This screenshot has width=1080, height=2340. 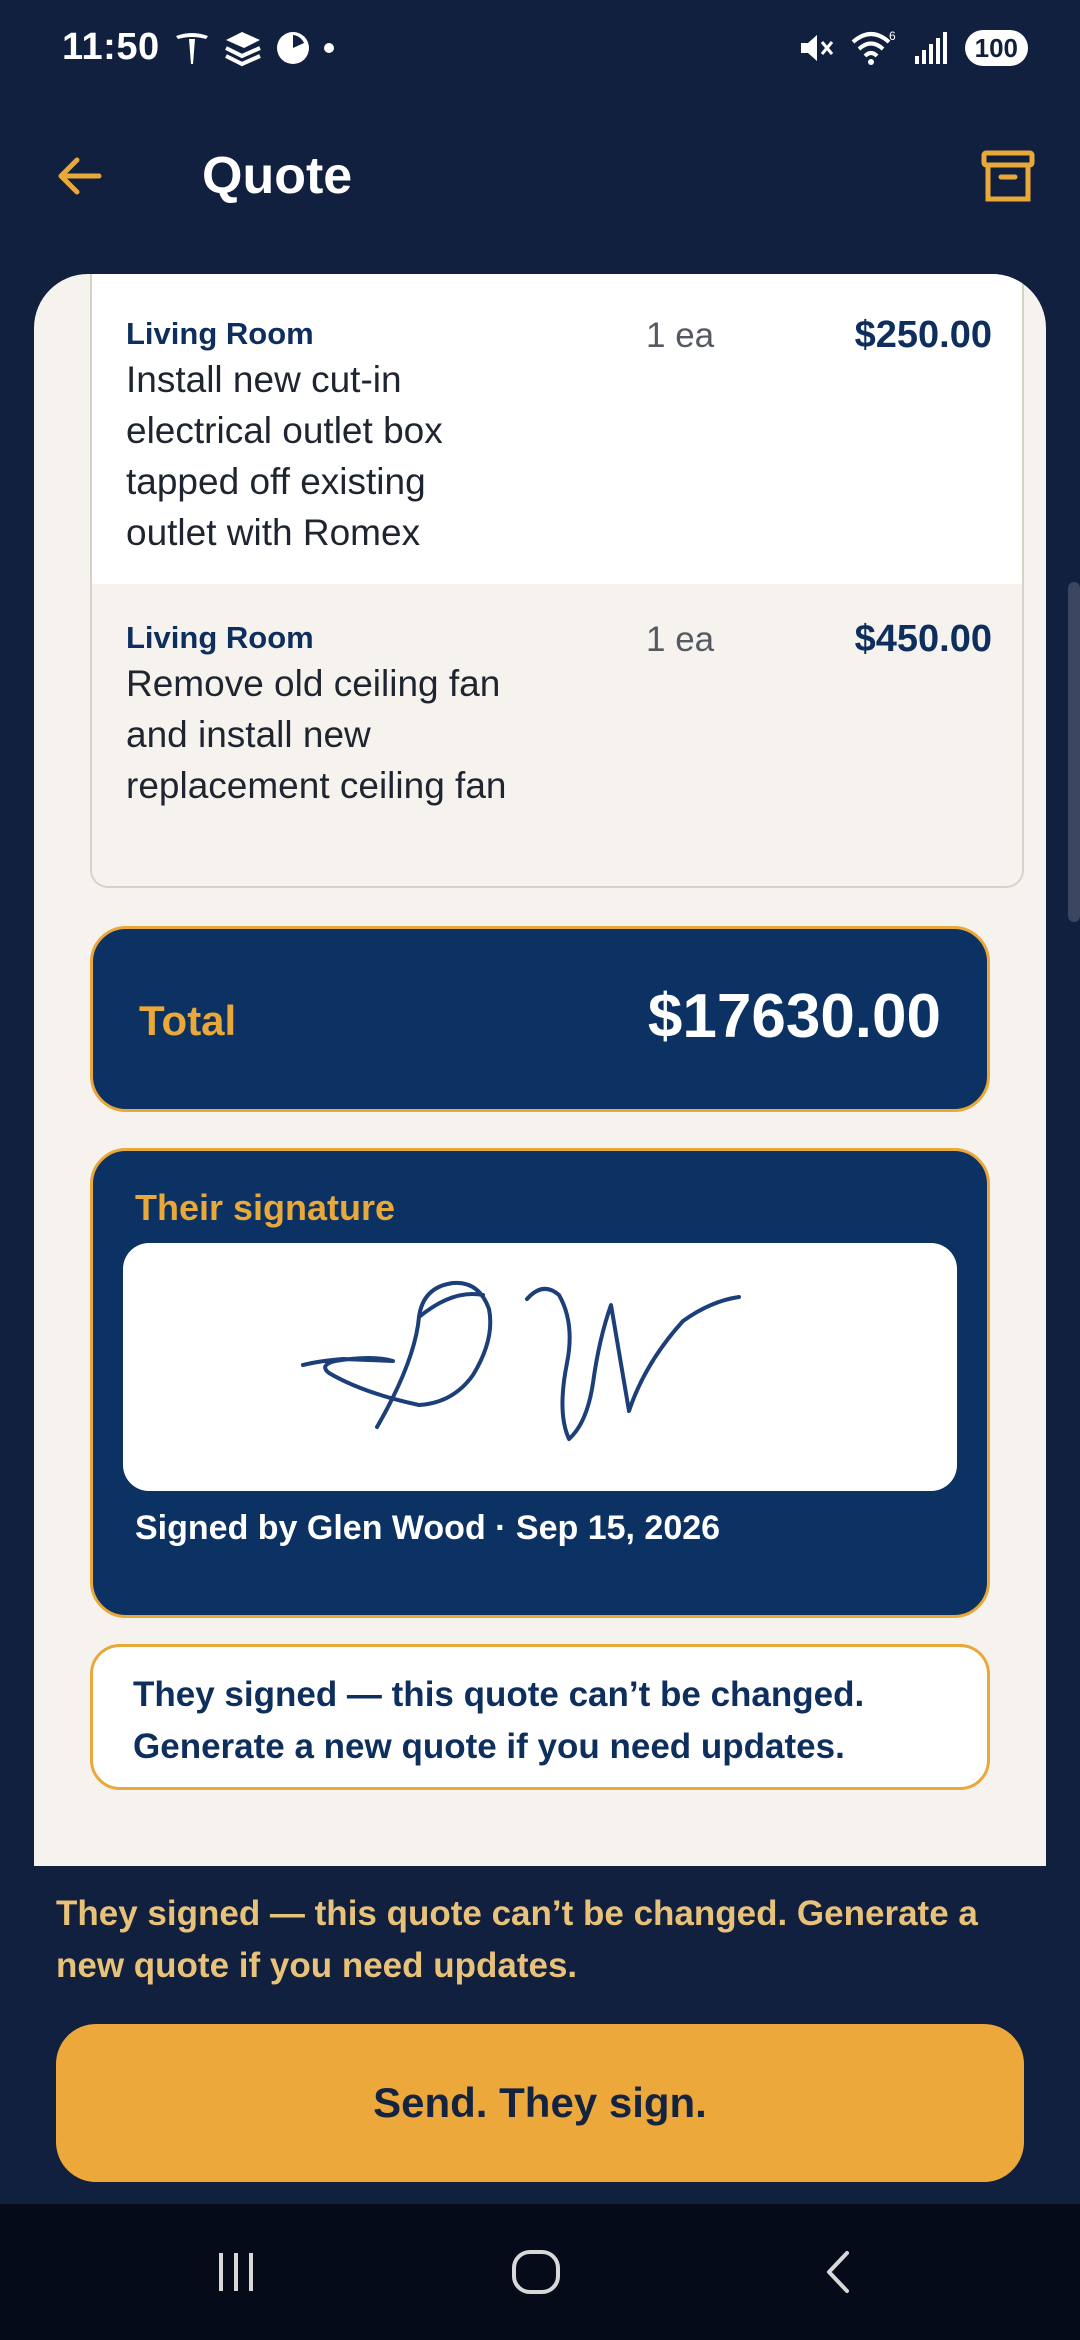 What do you see at coordinates (911, 48) in the screenshot?
I see `system-icons: 6 100` at bounding box center [911, 48].